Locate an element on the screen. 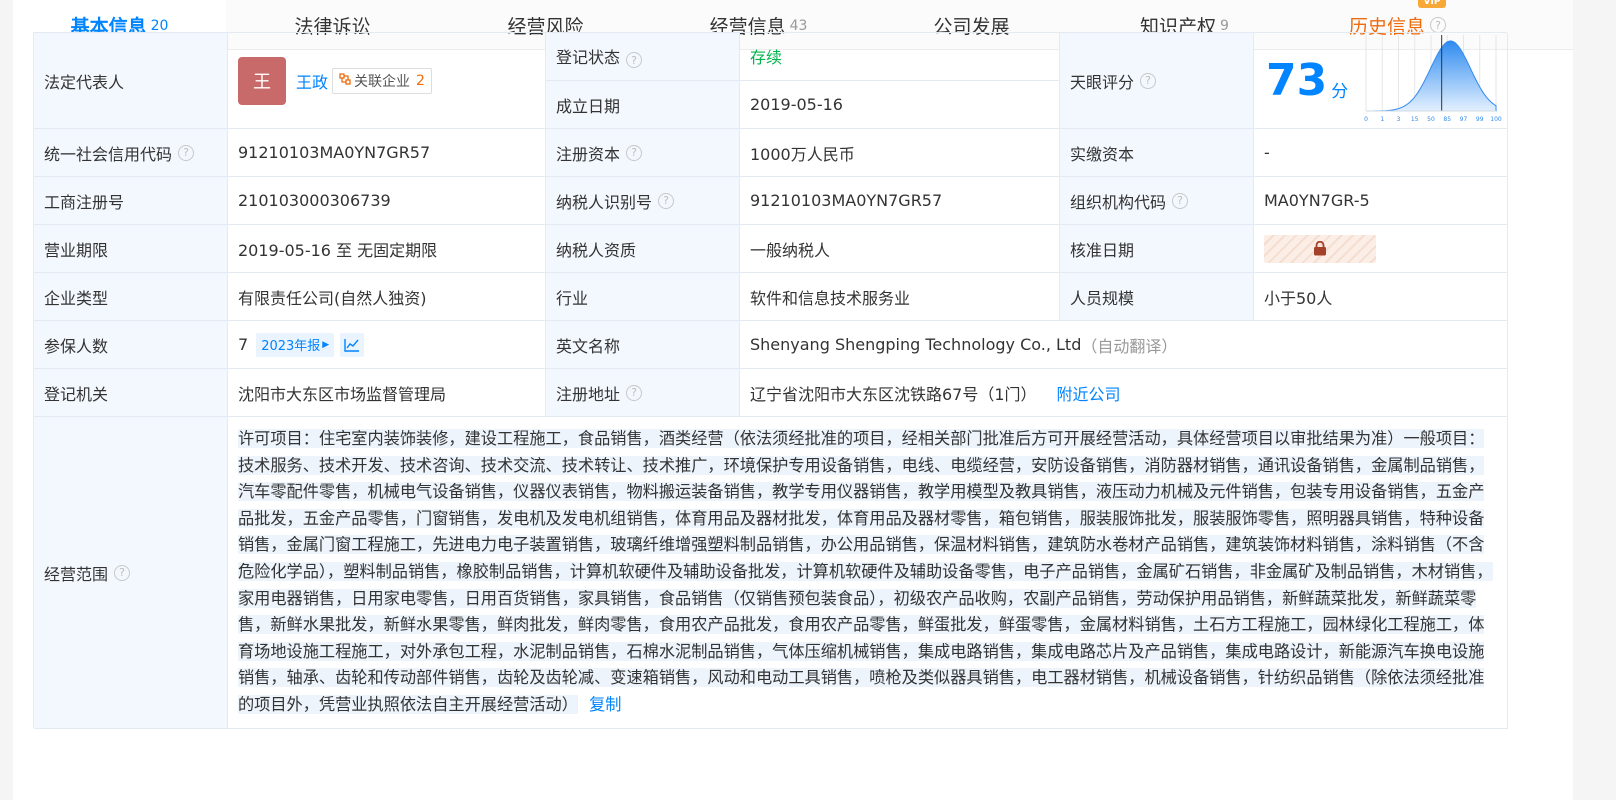 This screenshot has height=800, width=1616. label-biz-scope: 经营范围 ? is located at coordinates (131, 573).